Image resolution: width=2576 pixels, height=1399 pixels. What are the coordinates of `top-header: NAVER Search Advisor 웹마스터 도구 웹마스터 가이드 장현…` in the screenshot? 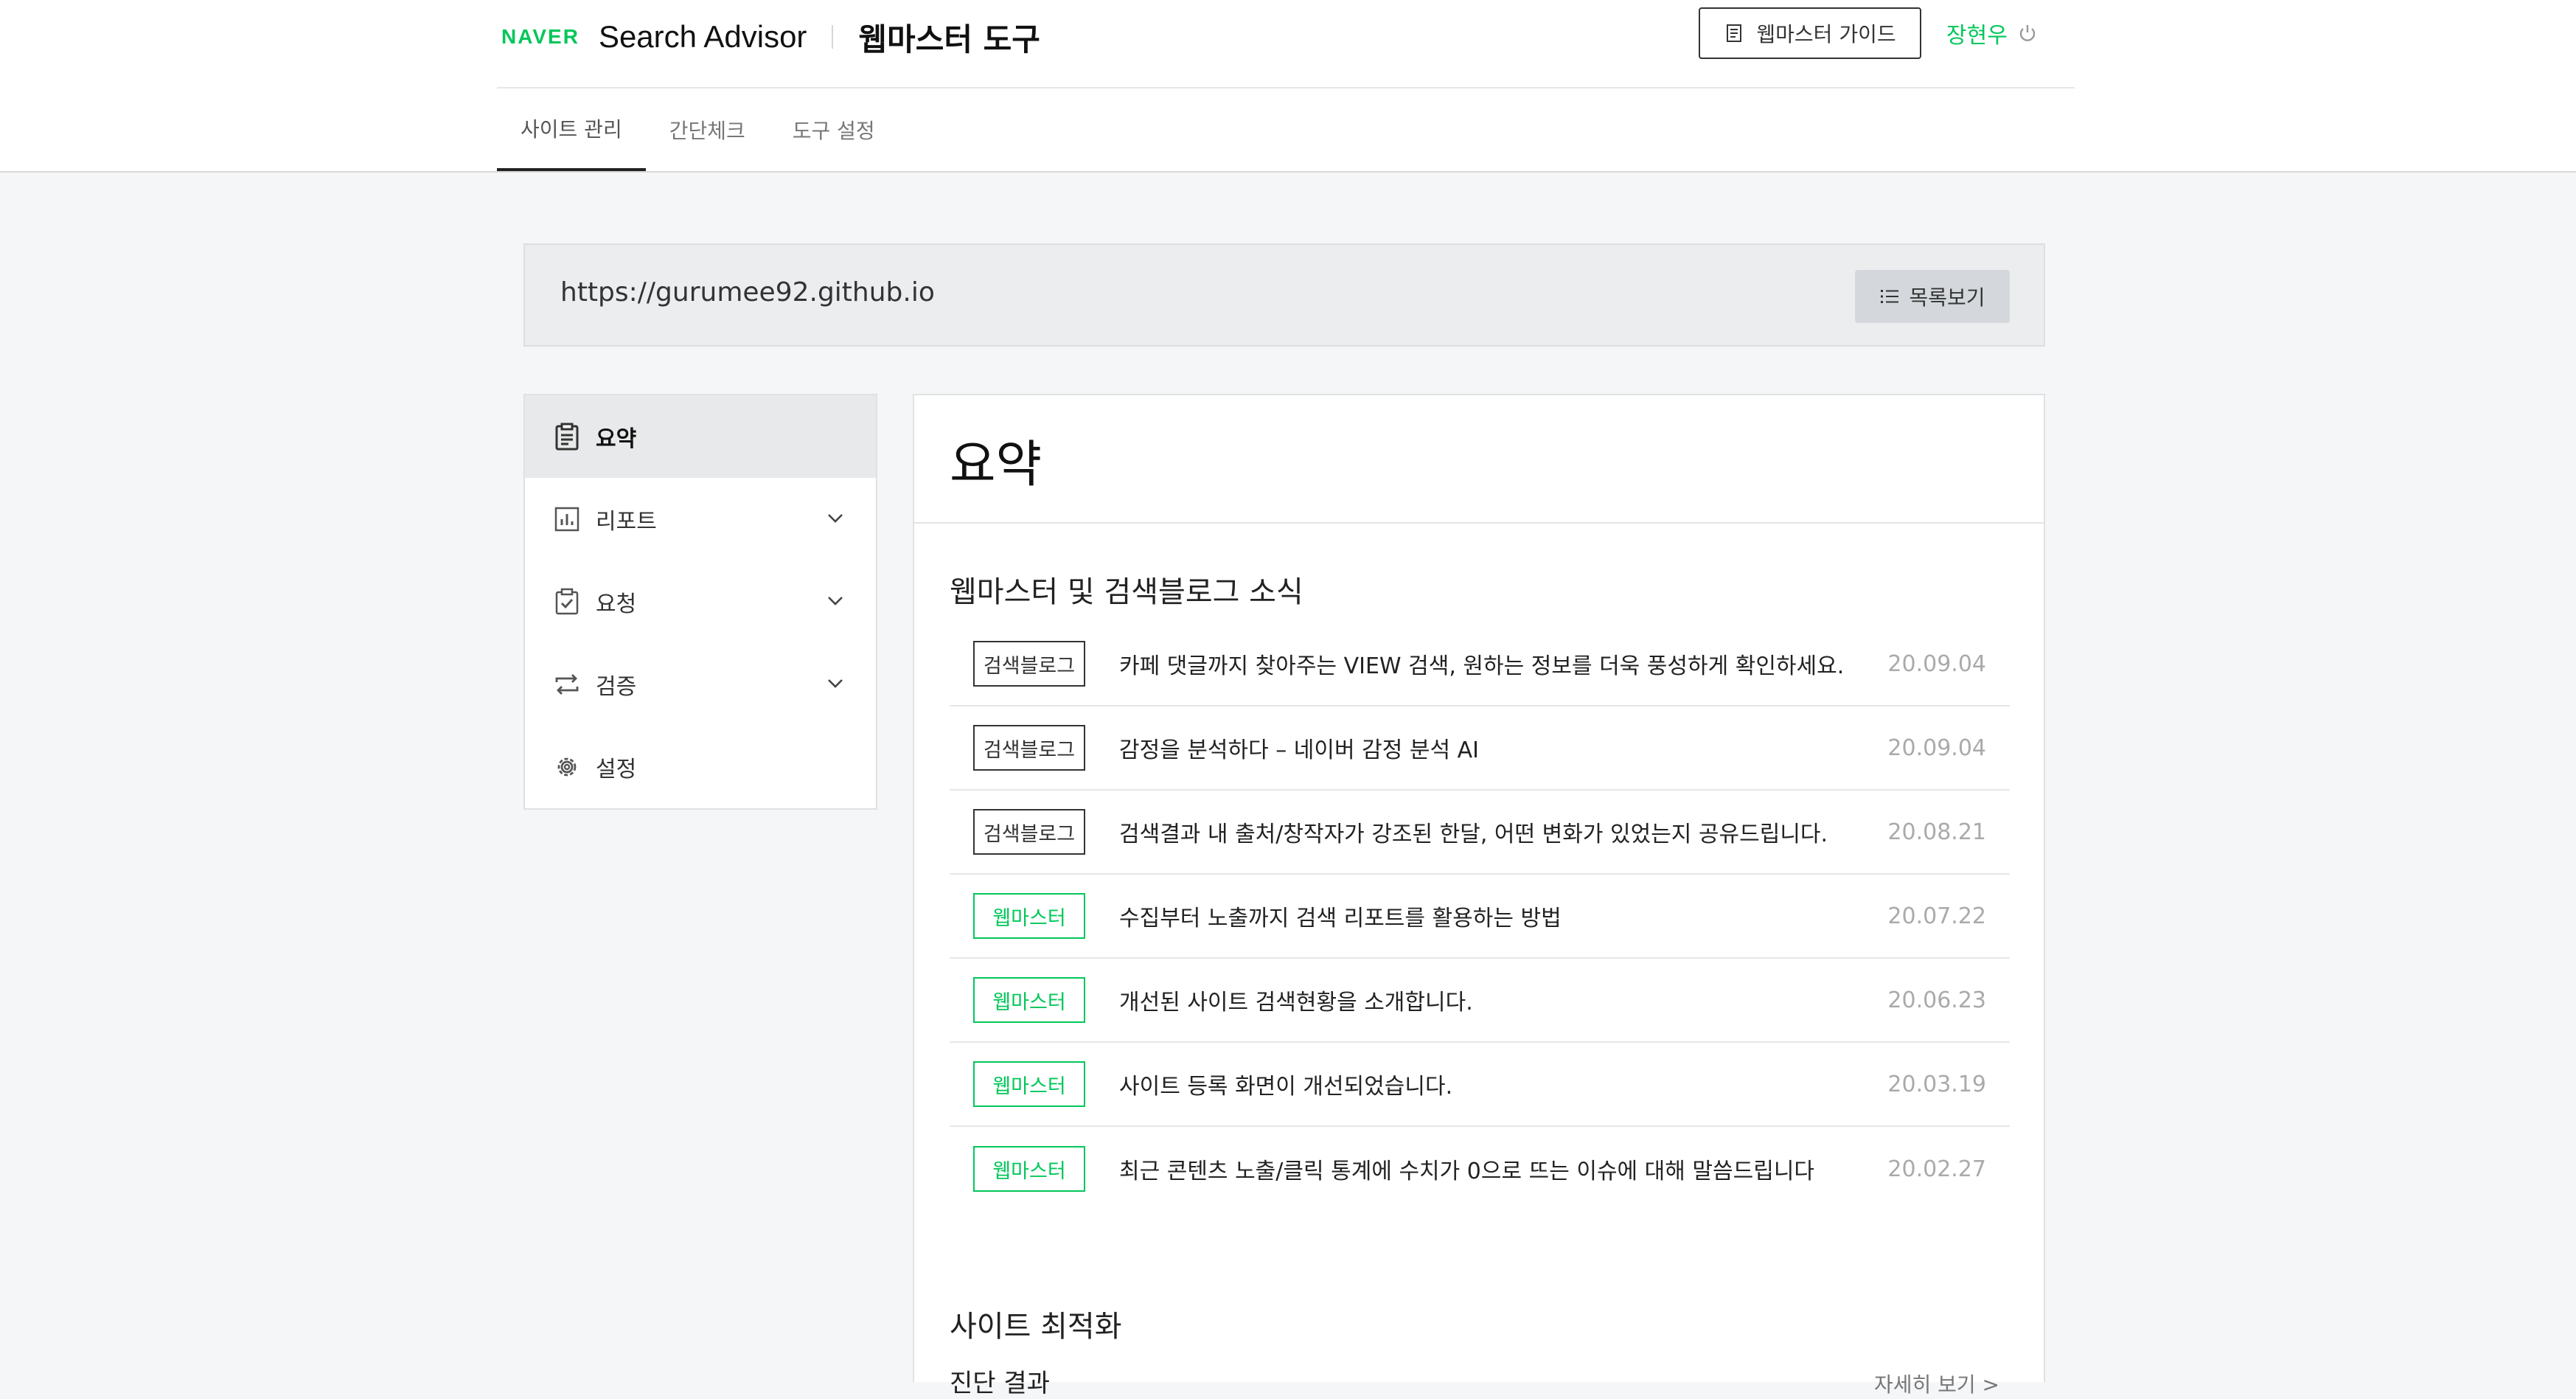 It's located at (1288, 87).